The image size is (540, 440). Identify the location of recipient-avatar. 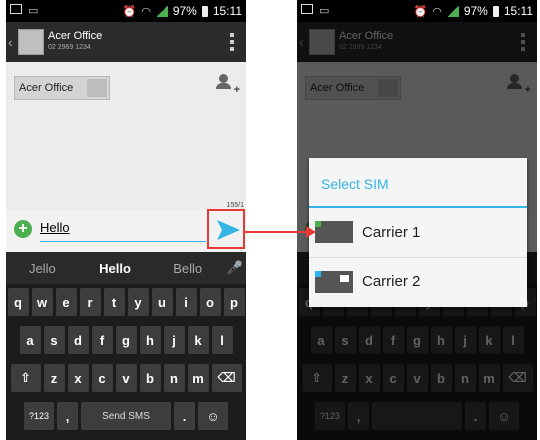
(97, 88).